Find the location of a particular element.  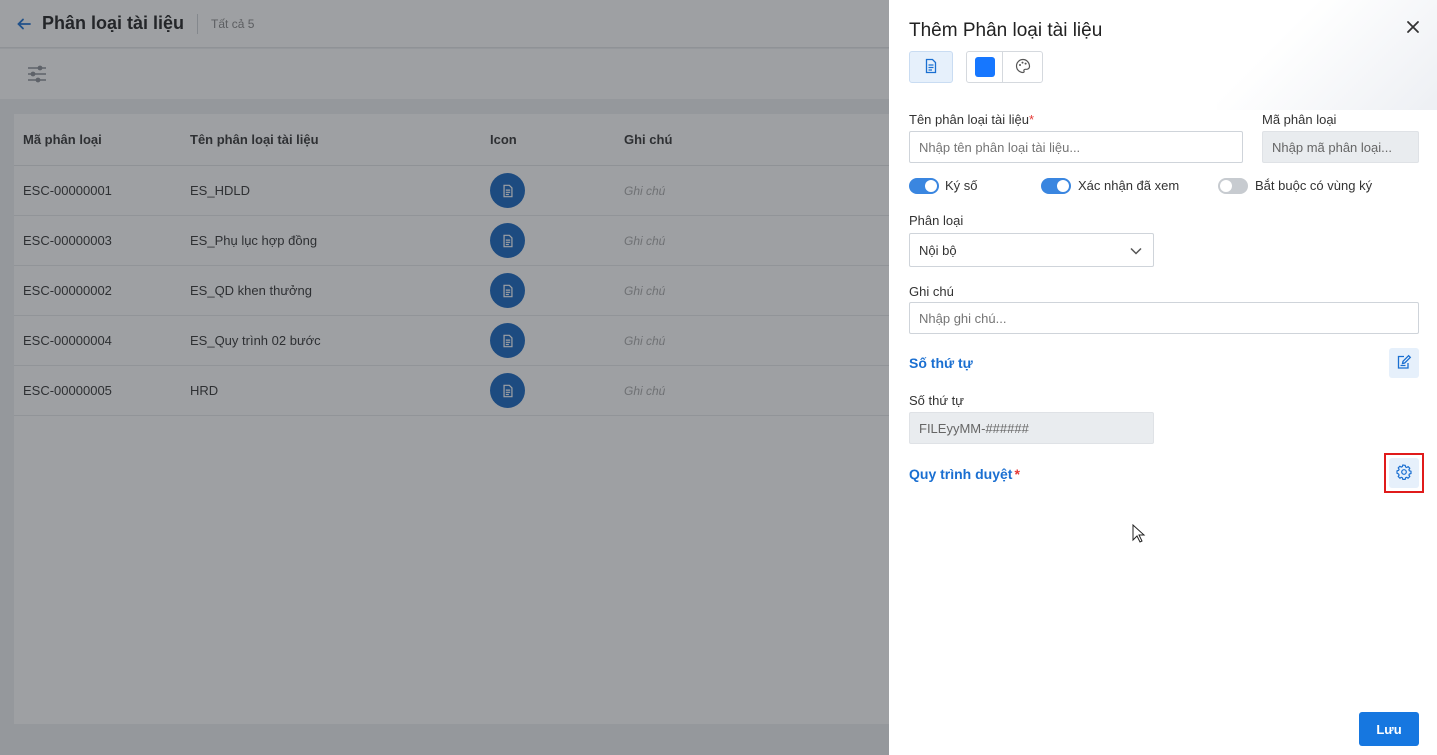

workflow-settings-button is located at coordinates (1404, 473).